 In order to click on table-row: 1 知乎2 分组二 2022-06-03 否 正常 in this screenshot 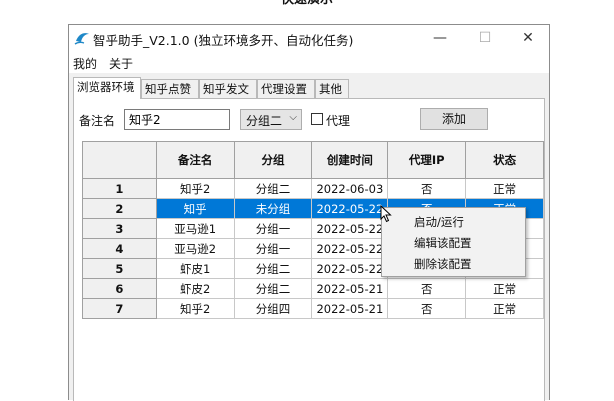, I will do `click(313, 188)`.